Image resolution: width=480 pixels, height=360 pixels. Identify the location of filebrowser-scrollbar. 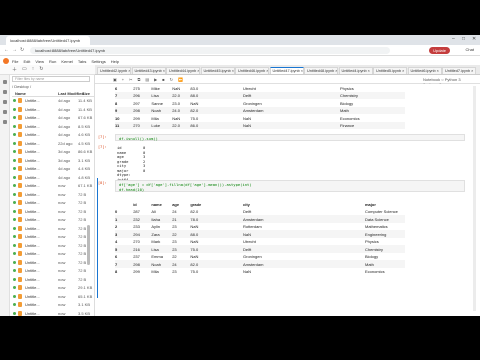
(88, 245).